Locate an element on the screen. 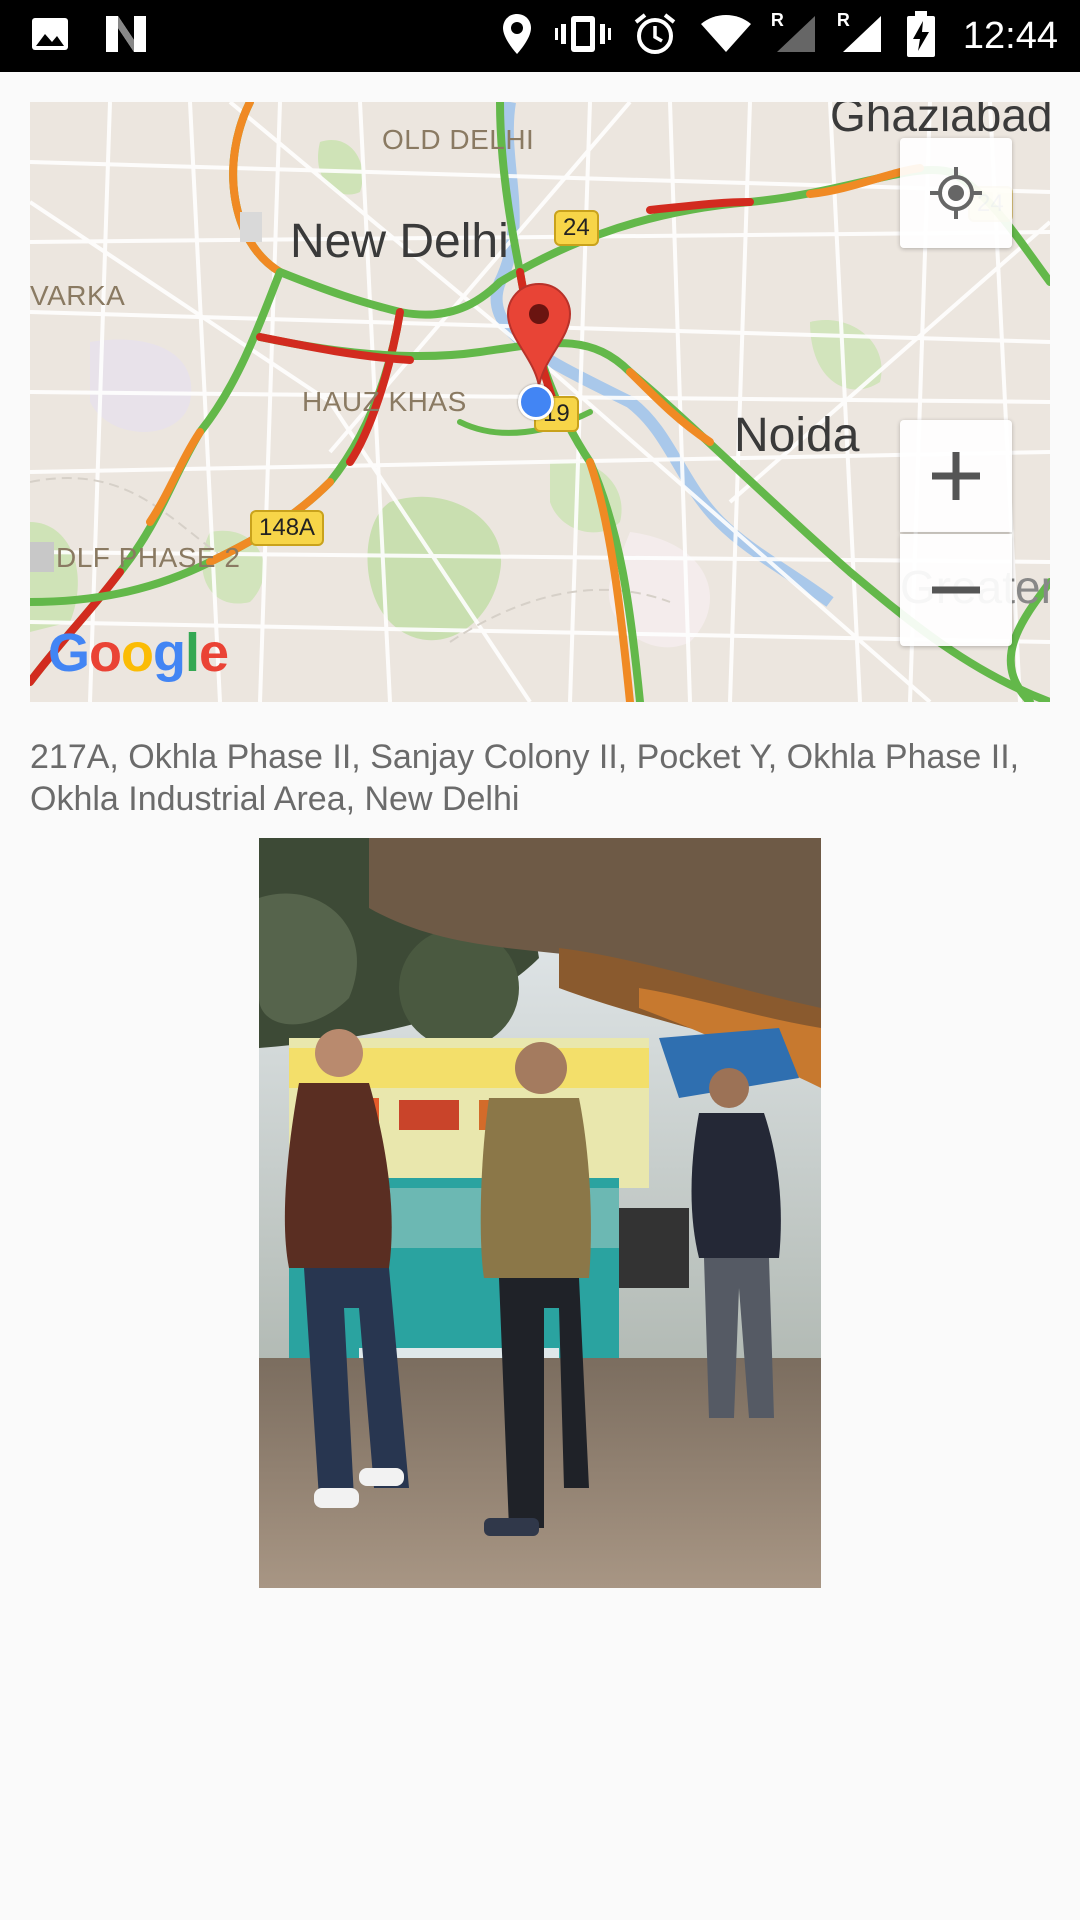 The height and width of the screenshot is (1920, 1080). clock: 12:44 is located at coordinates (1010, 35).